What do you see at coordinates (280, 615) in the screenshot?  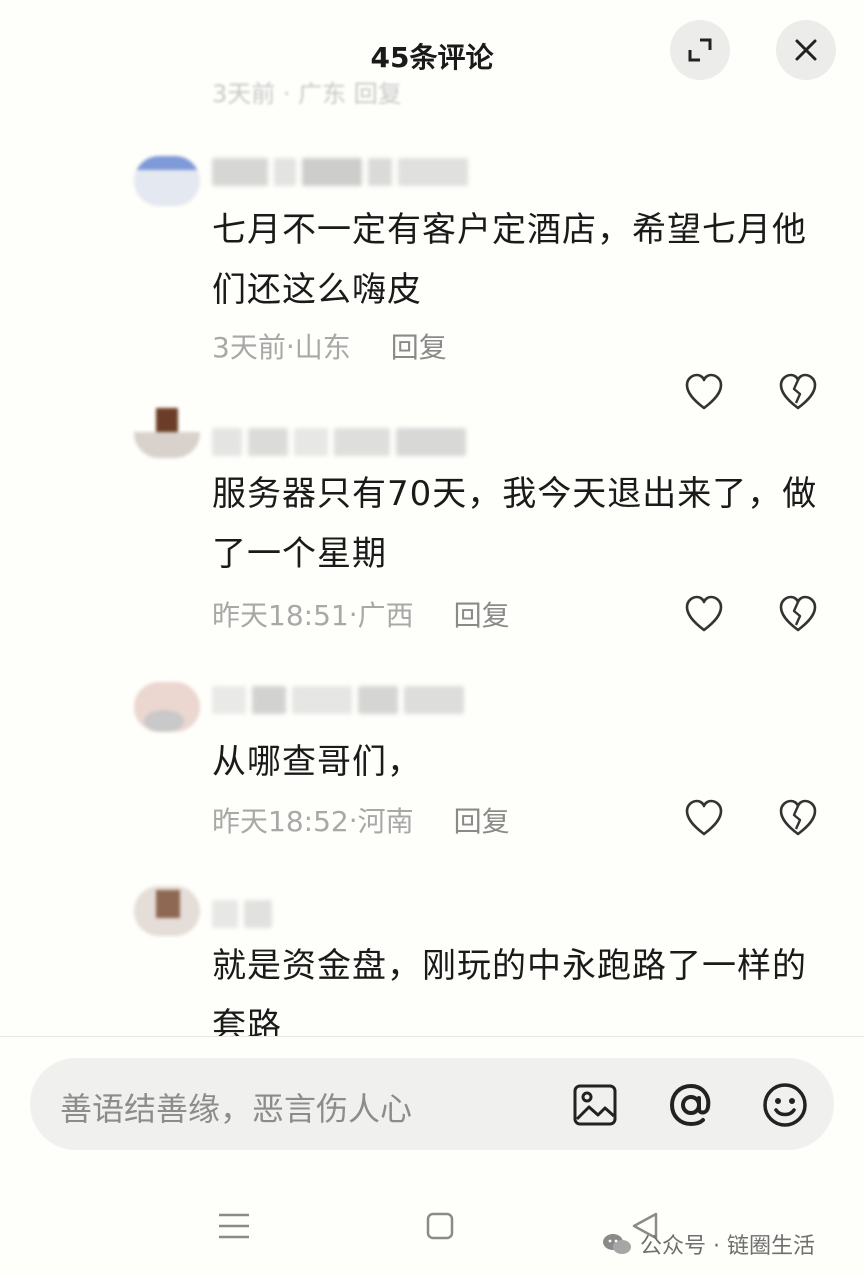 I see `comment-time: 昨天18:51` at bounding box center [280, 615].